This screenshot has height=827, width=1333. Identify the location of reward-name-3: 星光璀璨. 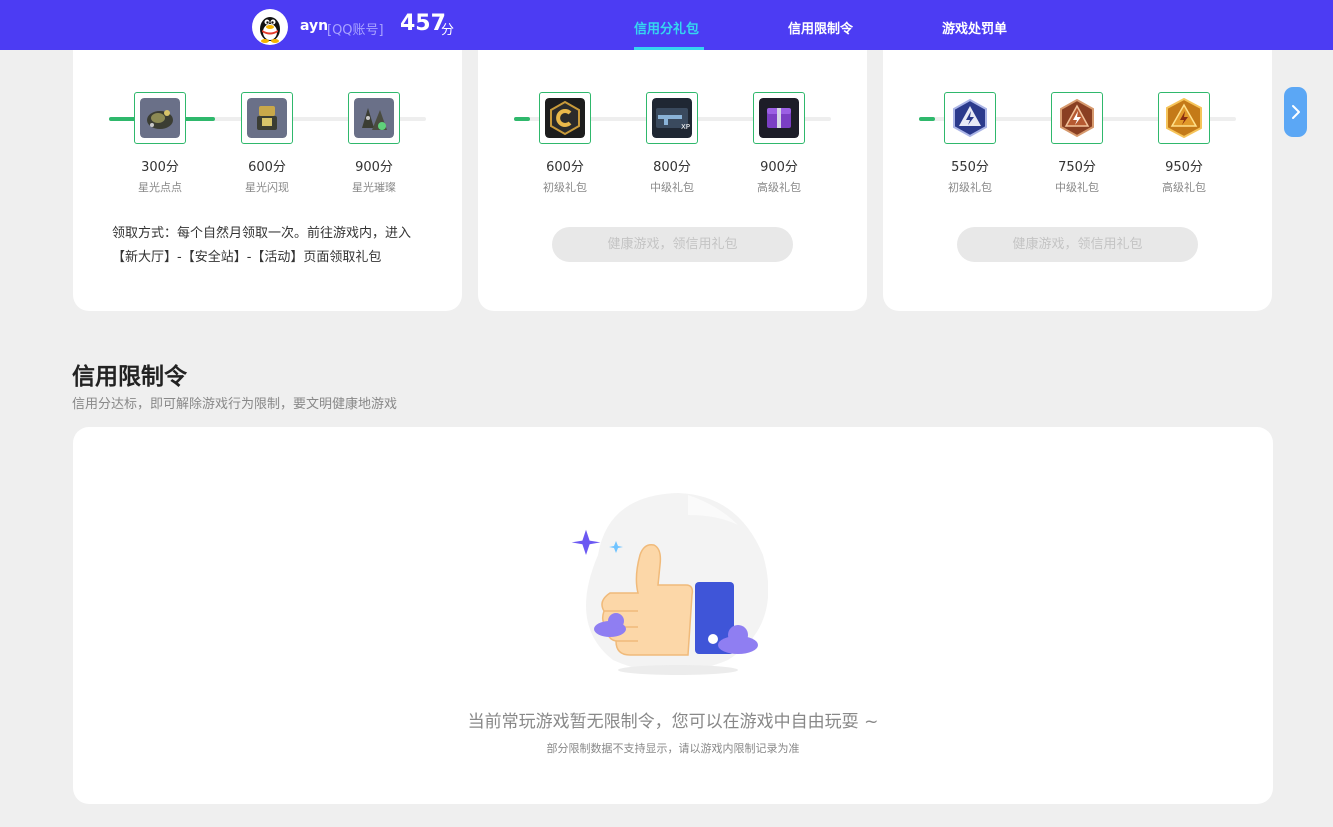
(374, 187).